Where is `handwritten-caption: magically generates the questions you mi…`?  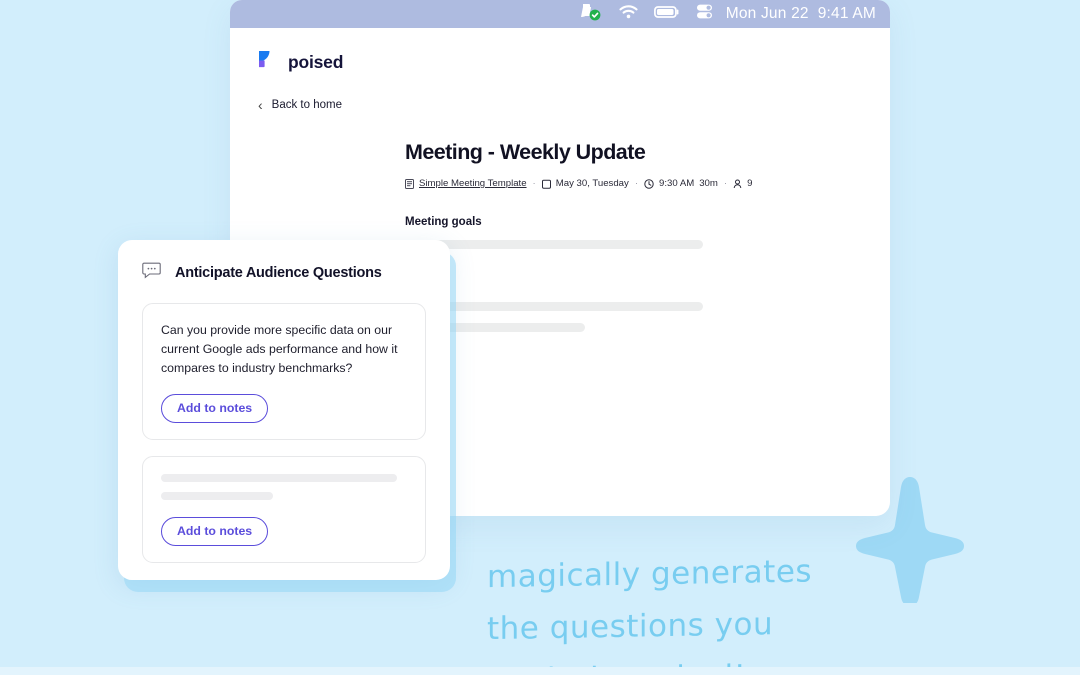 handwritten-caption: magically generates the questions you mi… is located at coordinates (667, 610).